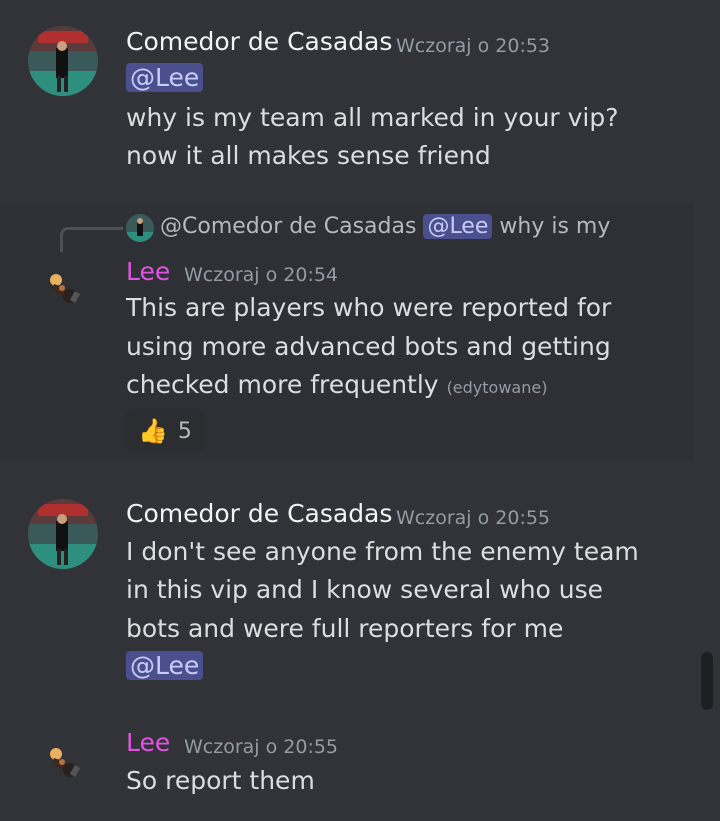 This screenshot has height=821, width=720. I want to click on reply-author: @Comedor de Casadas, so click(288, 226).